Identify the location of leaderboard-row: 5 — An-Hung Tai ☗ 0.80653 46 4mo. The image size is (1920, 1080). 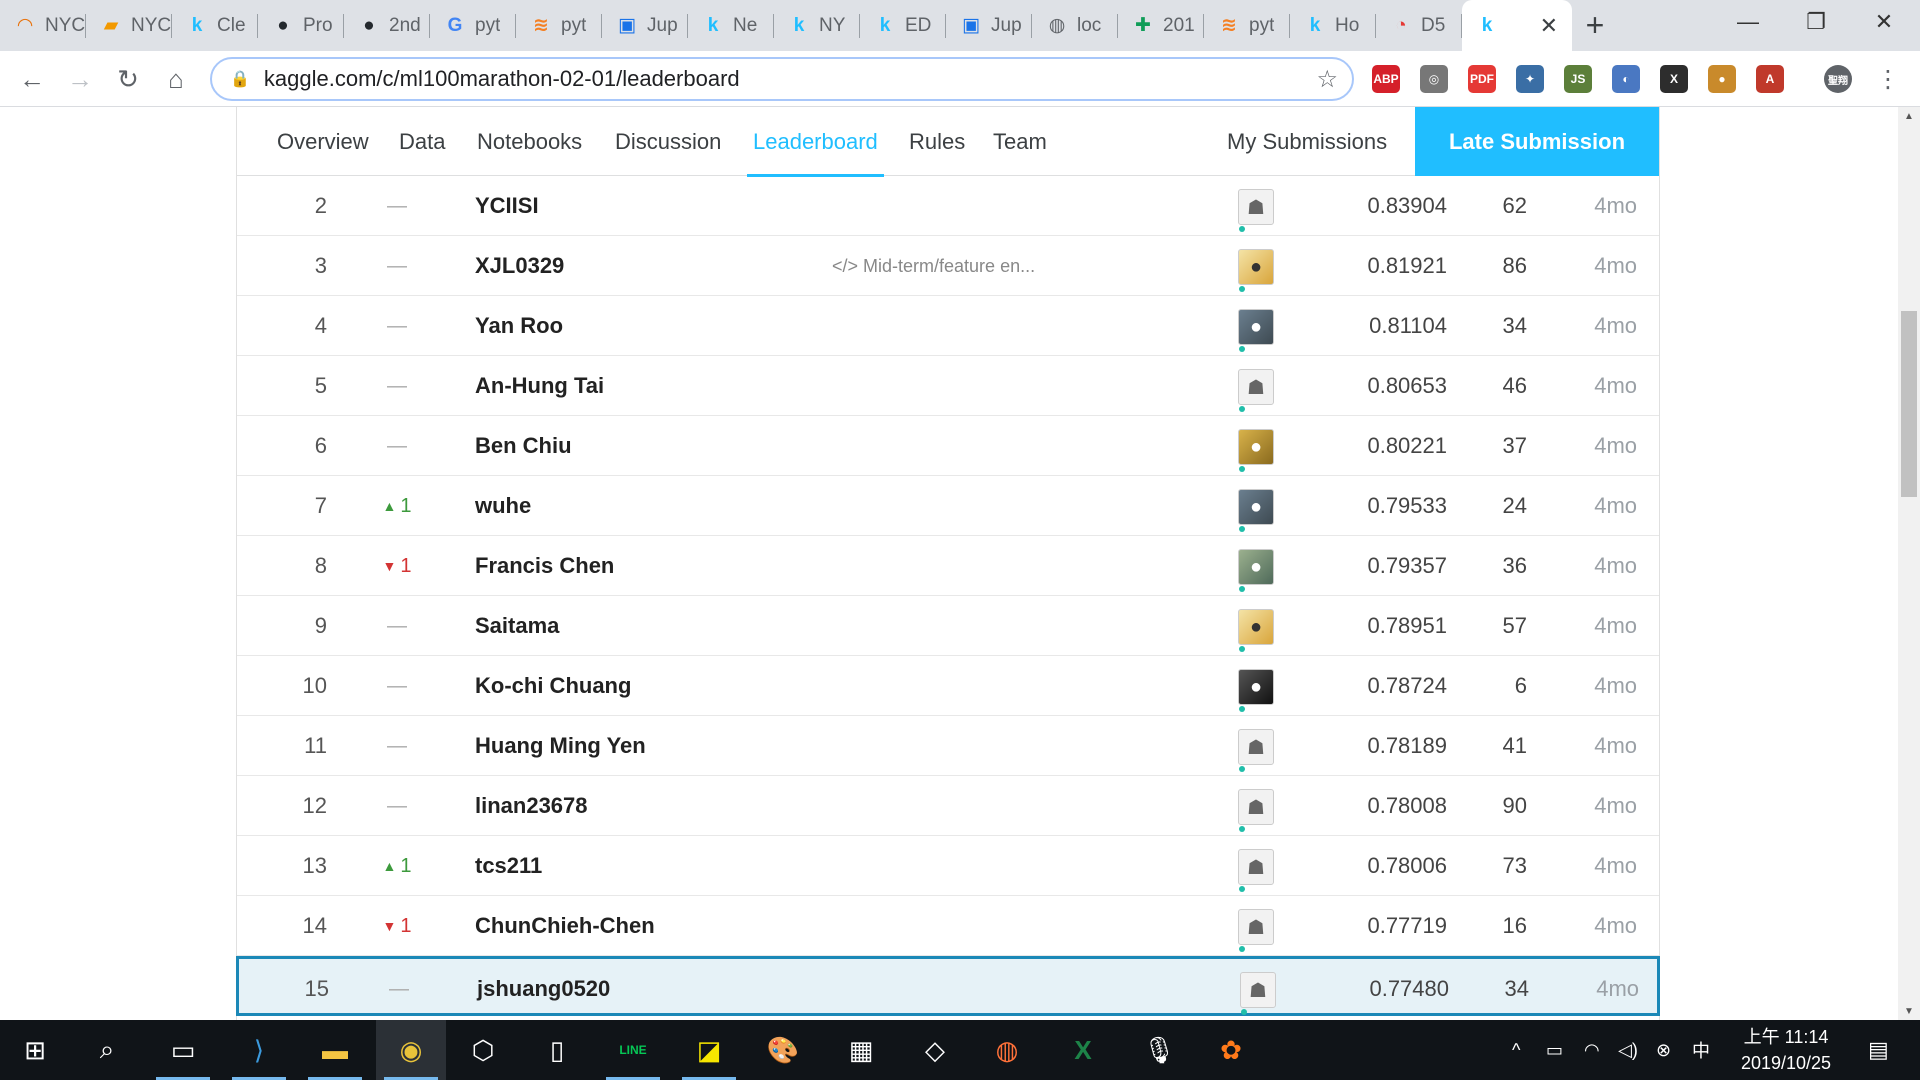
(948, 386).